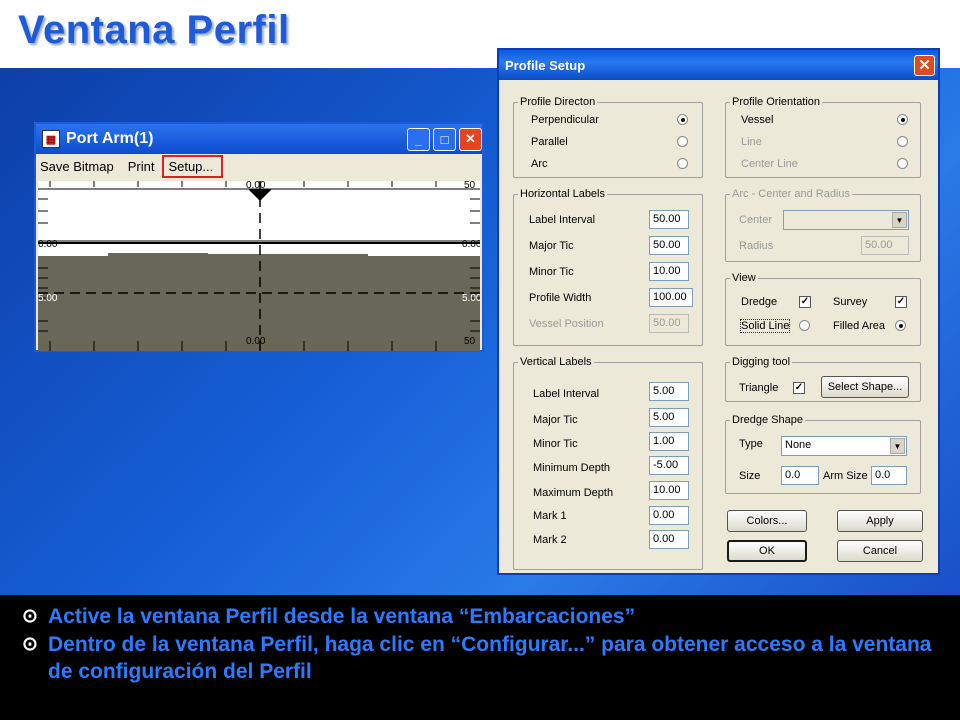  Describe the element at coordinates (48, 244) in the screenshot. I see `tick-left-upper: 0.00` at that location.